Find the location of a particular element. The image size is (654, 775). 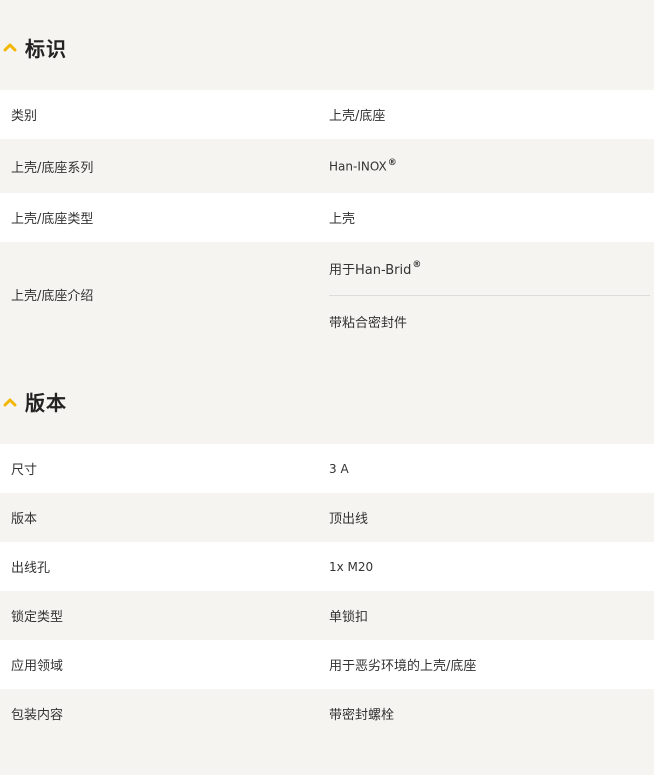

spec-row-application: 应用领域 用于恶劣环境的上壳/底座 is located at coordinates (327, 664).